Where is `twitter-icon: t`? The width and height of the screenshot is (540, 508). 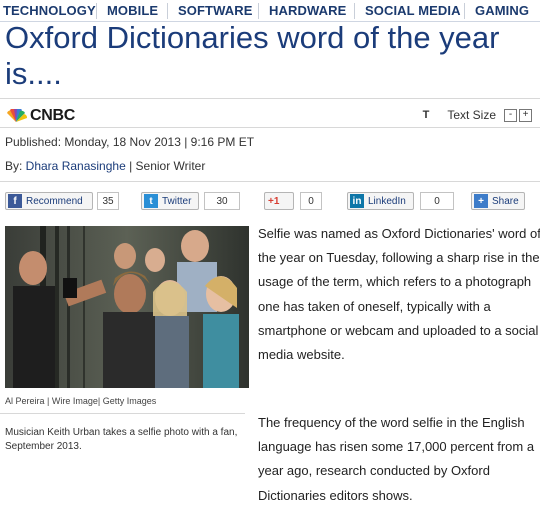 twitter-icon: t is located at coordinates (151, 201).